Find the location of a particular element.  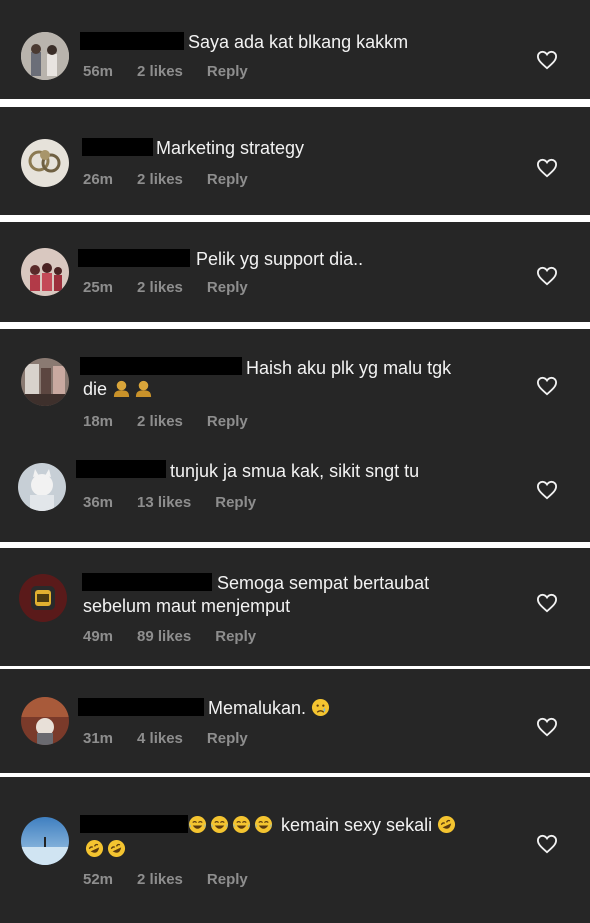

comment-card: Marketing strategy 26m 2 likes Reply is located at coordinates (295, 161).